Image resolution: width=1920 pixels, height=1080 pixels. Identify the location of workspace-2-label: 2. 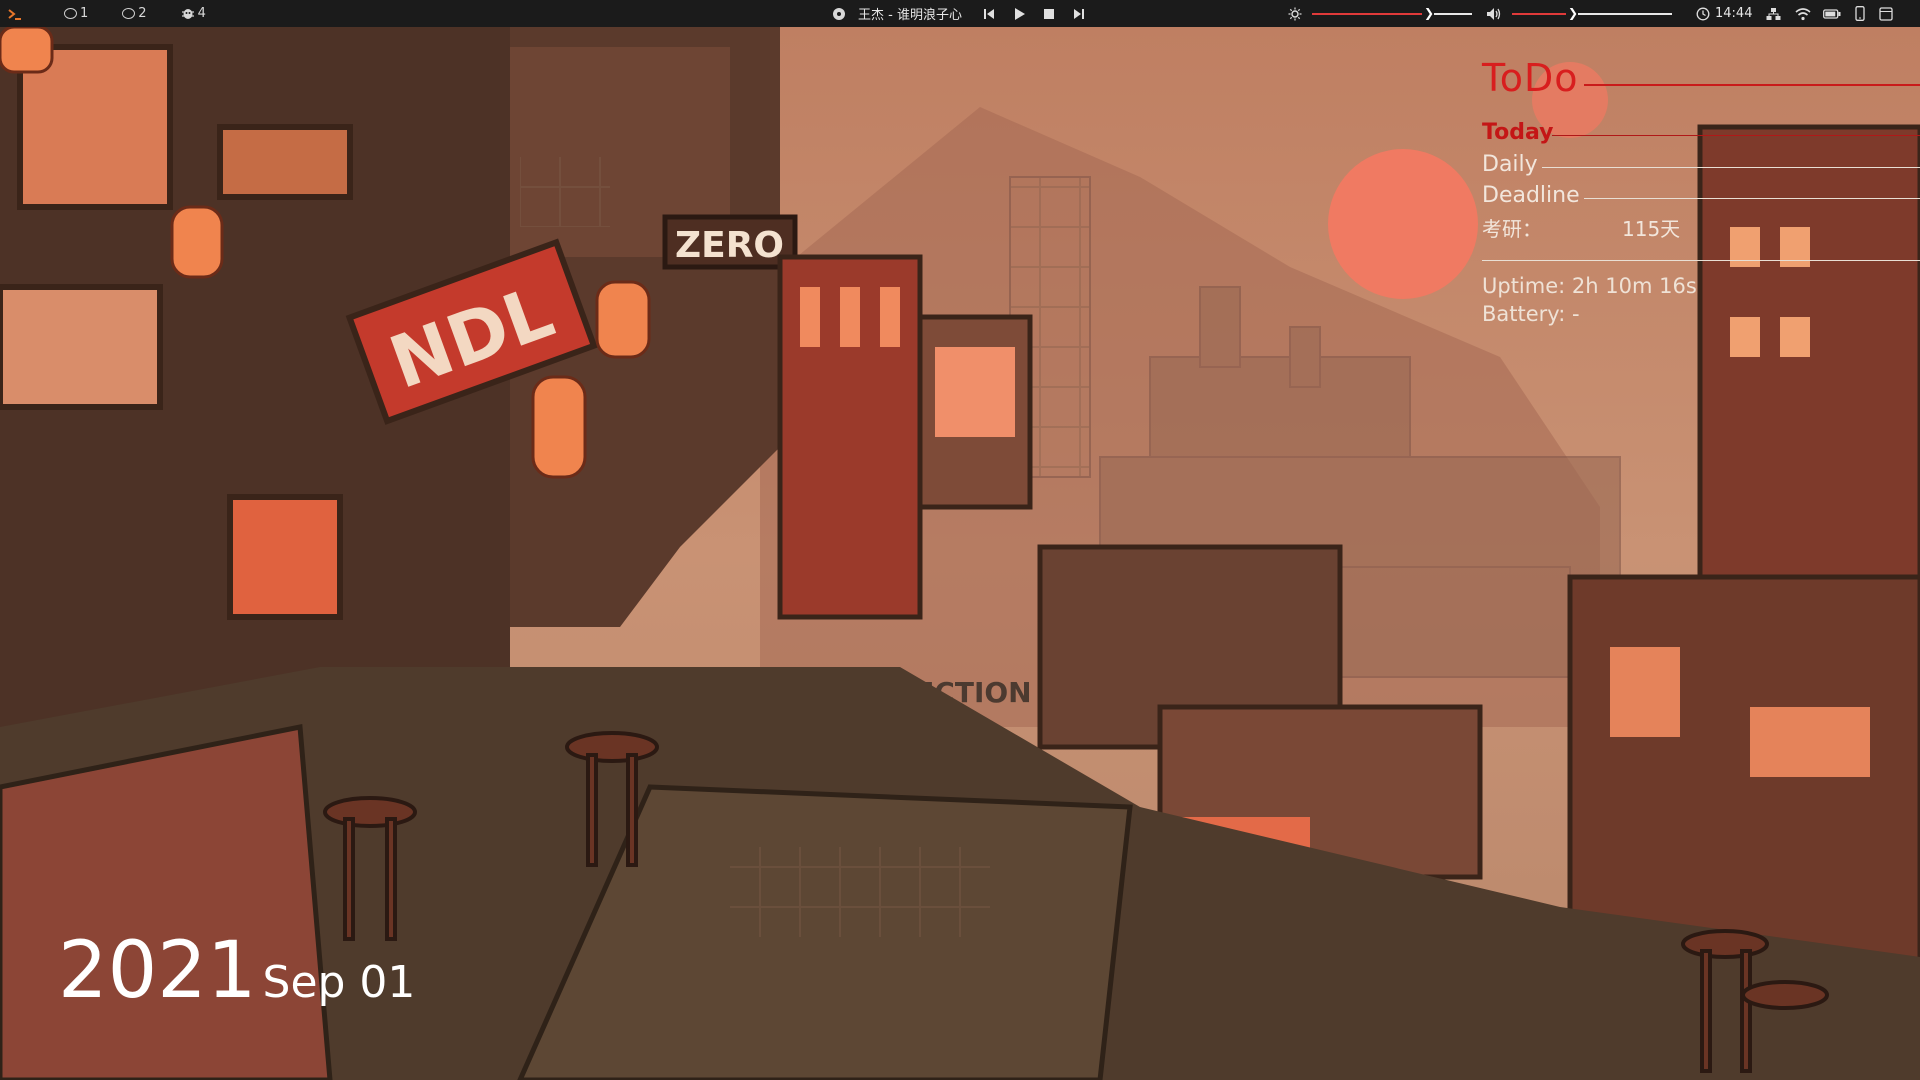
(142, 13).